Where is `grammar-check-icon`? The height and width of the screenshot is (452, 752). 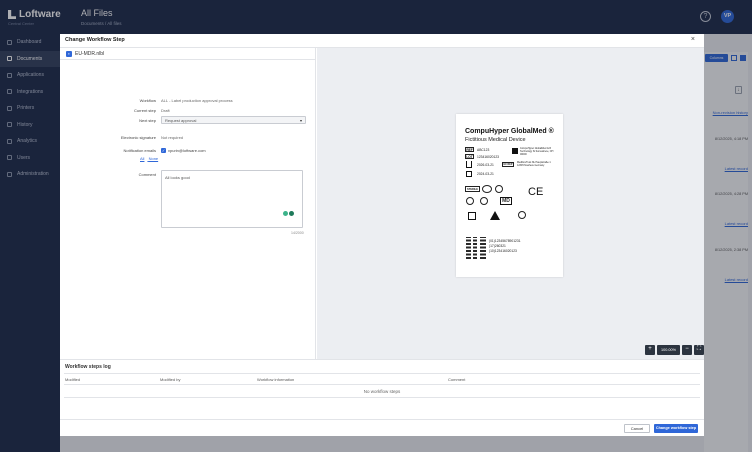 grammar-check-icon is located at coordinates (285, 213).